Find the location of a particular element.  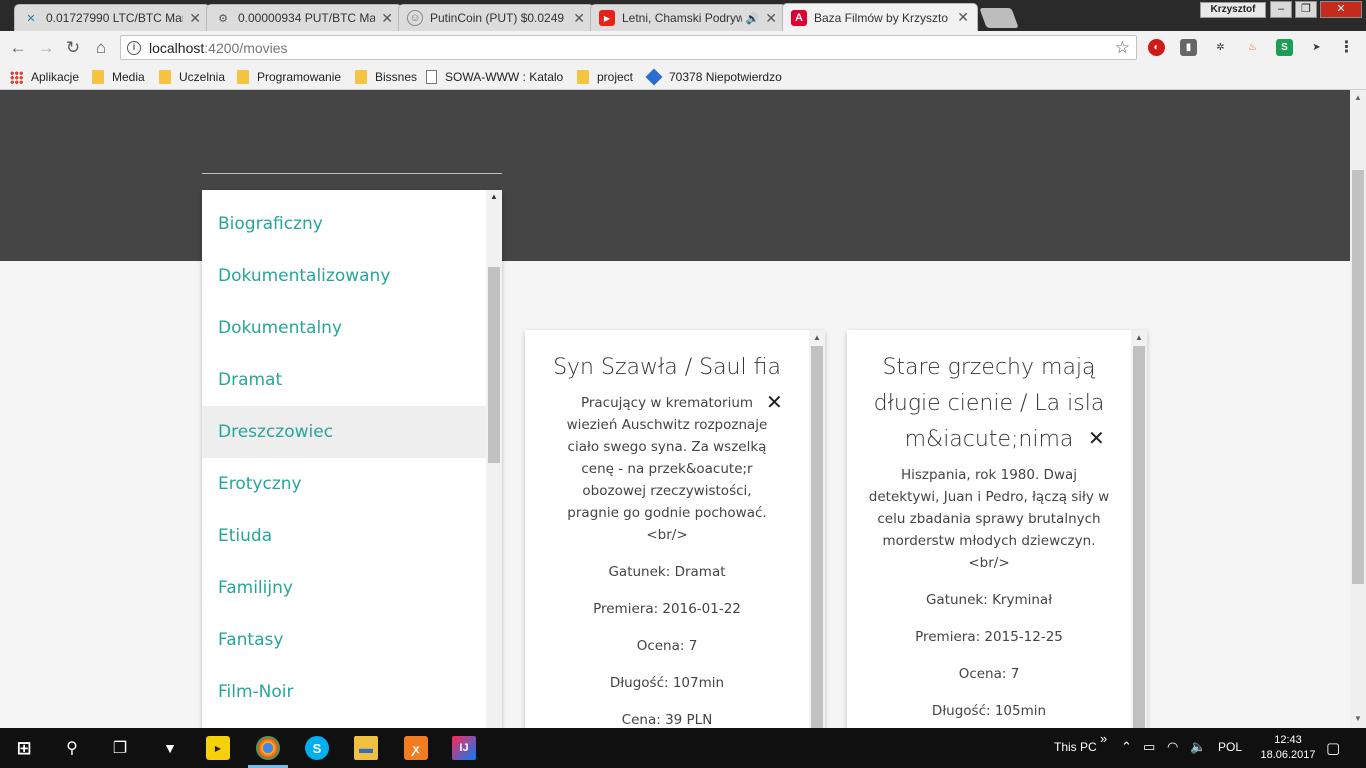

s-extension-icon: S is located at coordinates (1284, 47).